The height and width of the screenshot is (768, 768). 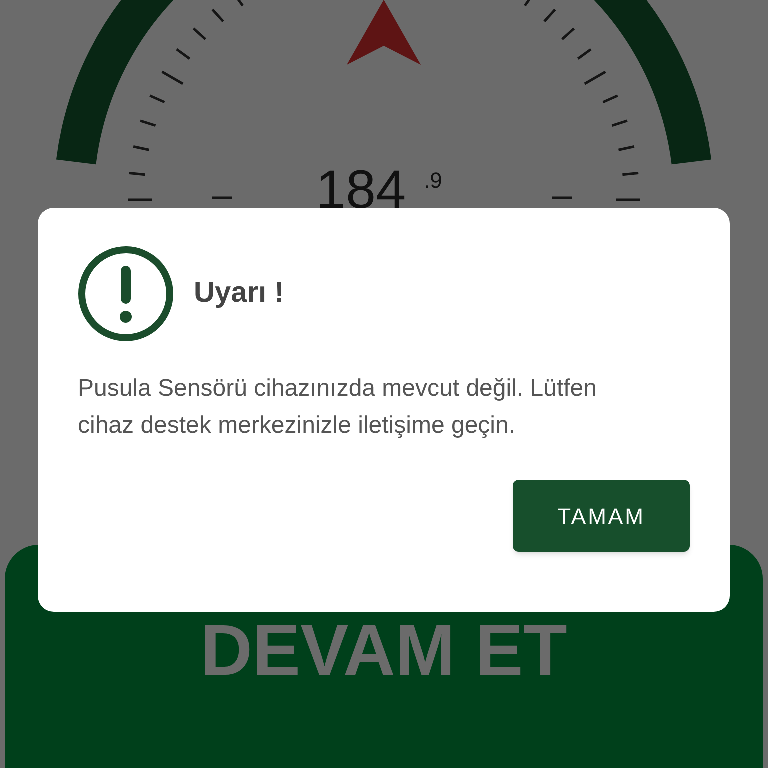 What do you see at coordinates (433, 180) in the screenshot?
I see `heading-decimal: .9` at bounding box center [433, 180].